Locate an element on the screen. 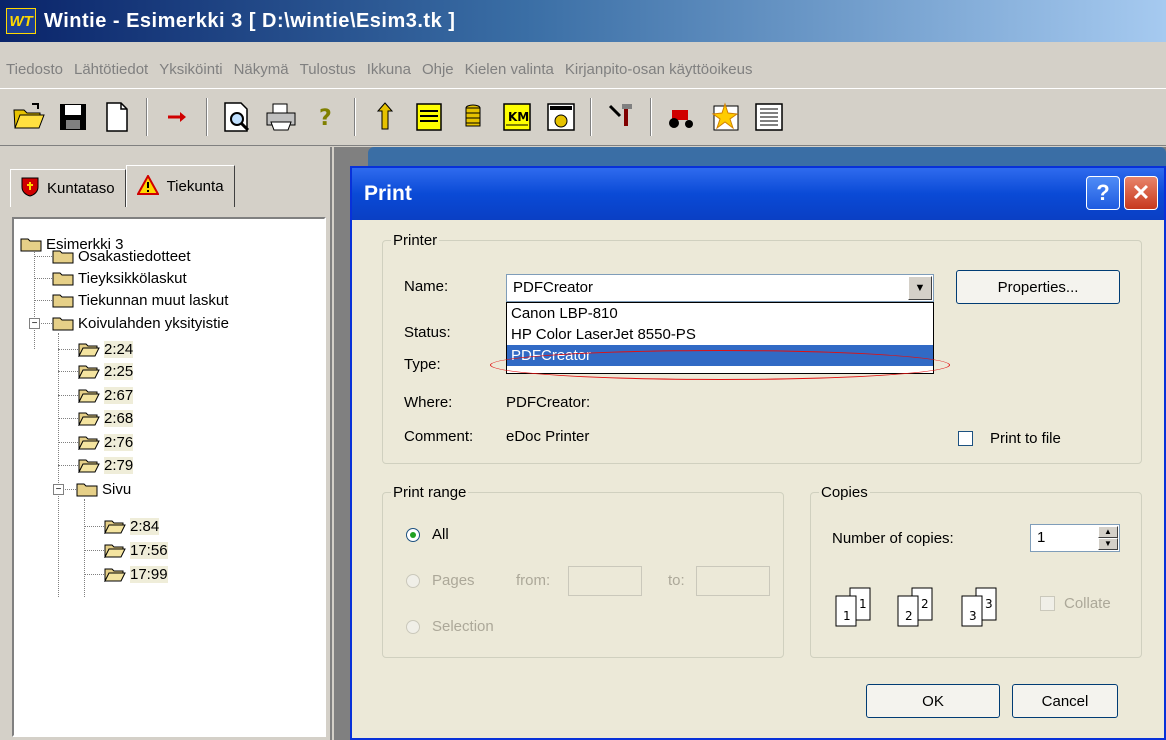 This screenshot has width=1166, height=740. spin-buttons: ▲ ▼ is located at coordinates (1108, 538).